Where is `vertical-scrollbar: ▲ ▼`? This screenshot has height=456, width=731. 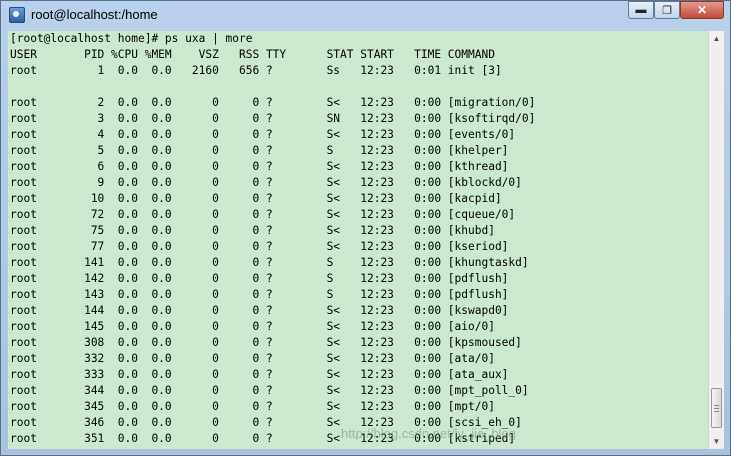 vertical-scrollbar: ▲ ▼ is located at coordinates (716, 240).